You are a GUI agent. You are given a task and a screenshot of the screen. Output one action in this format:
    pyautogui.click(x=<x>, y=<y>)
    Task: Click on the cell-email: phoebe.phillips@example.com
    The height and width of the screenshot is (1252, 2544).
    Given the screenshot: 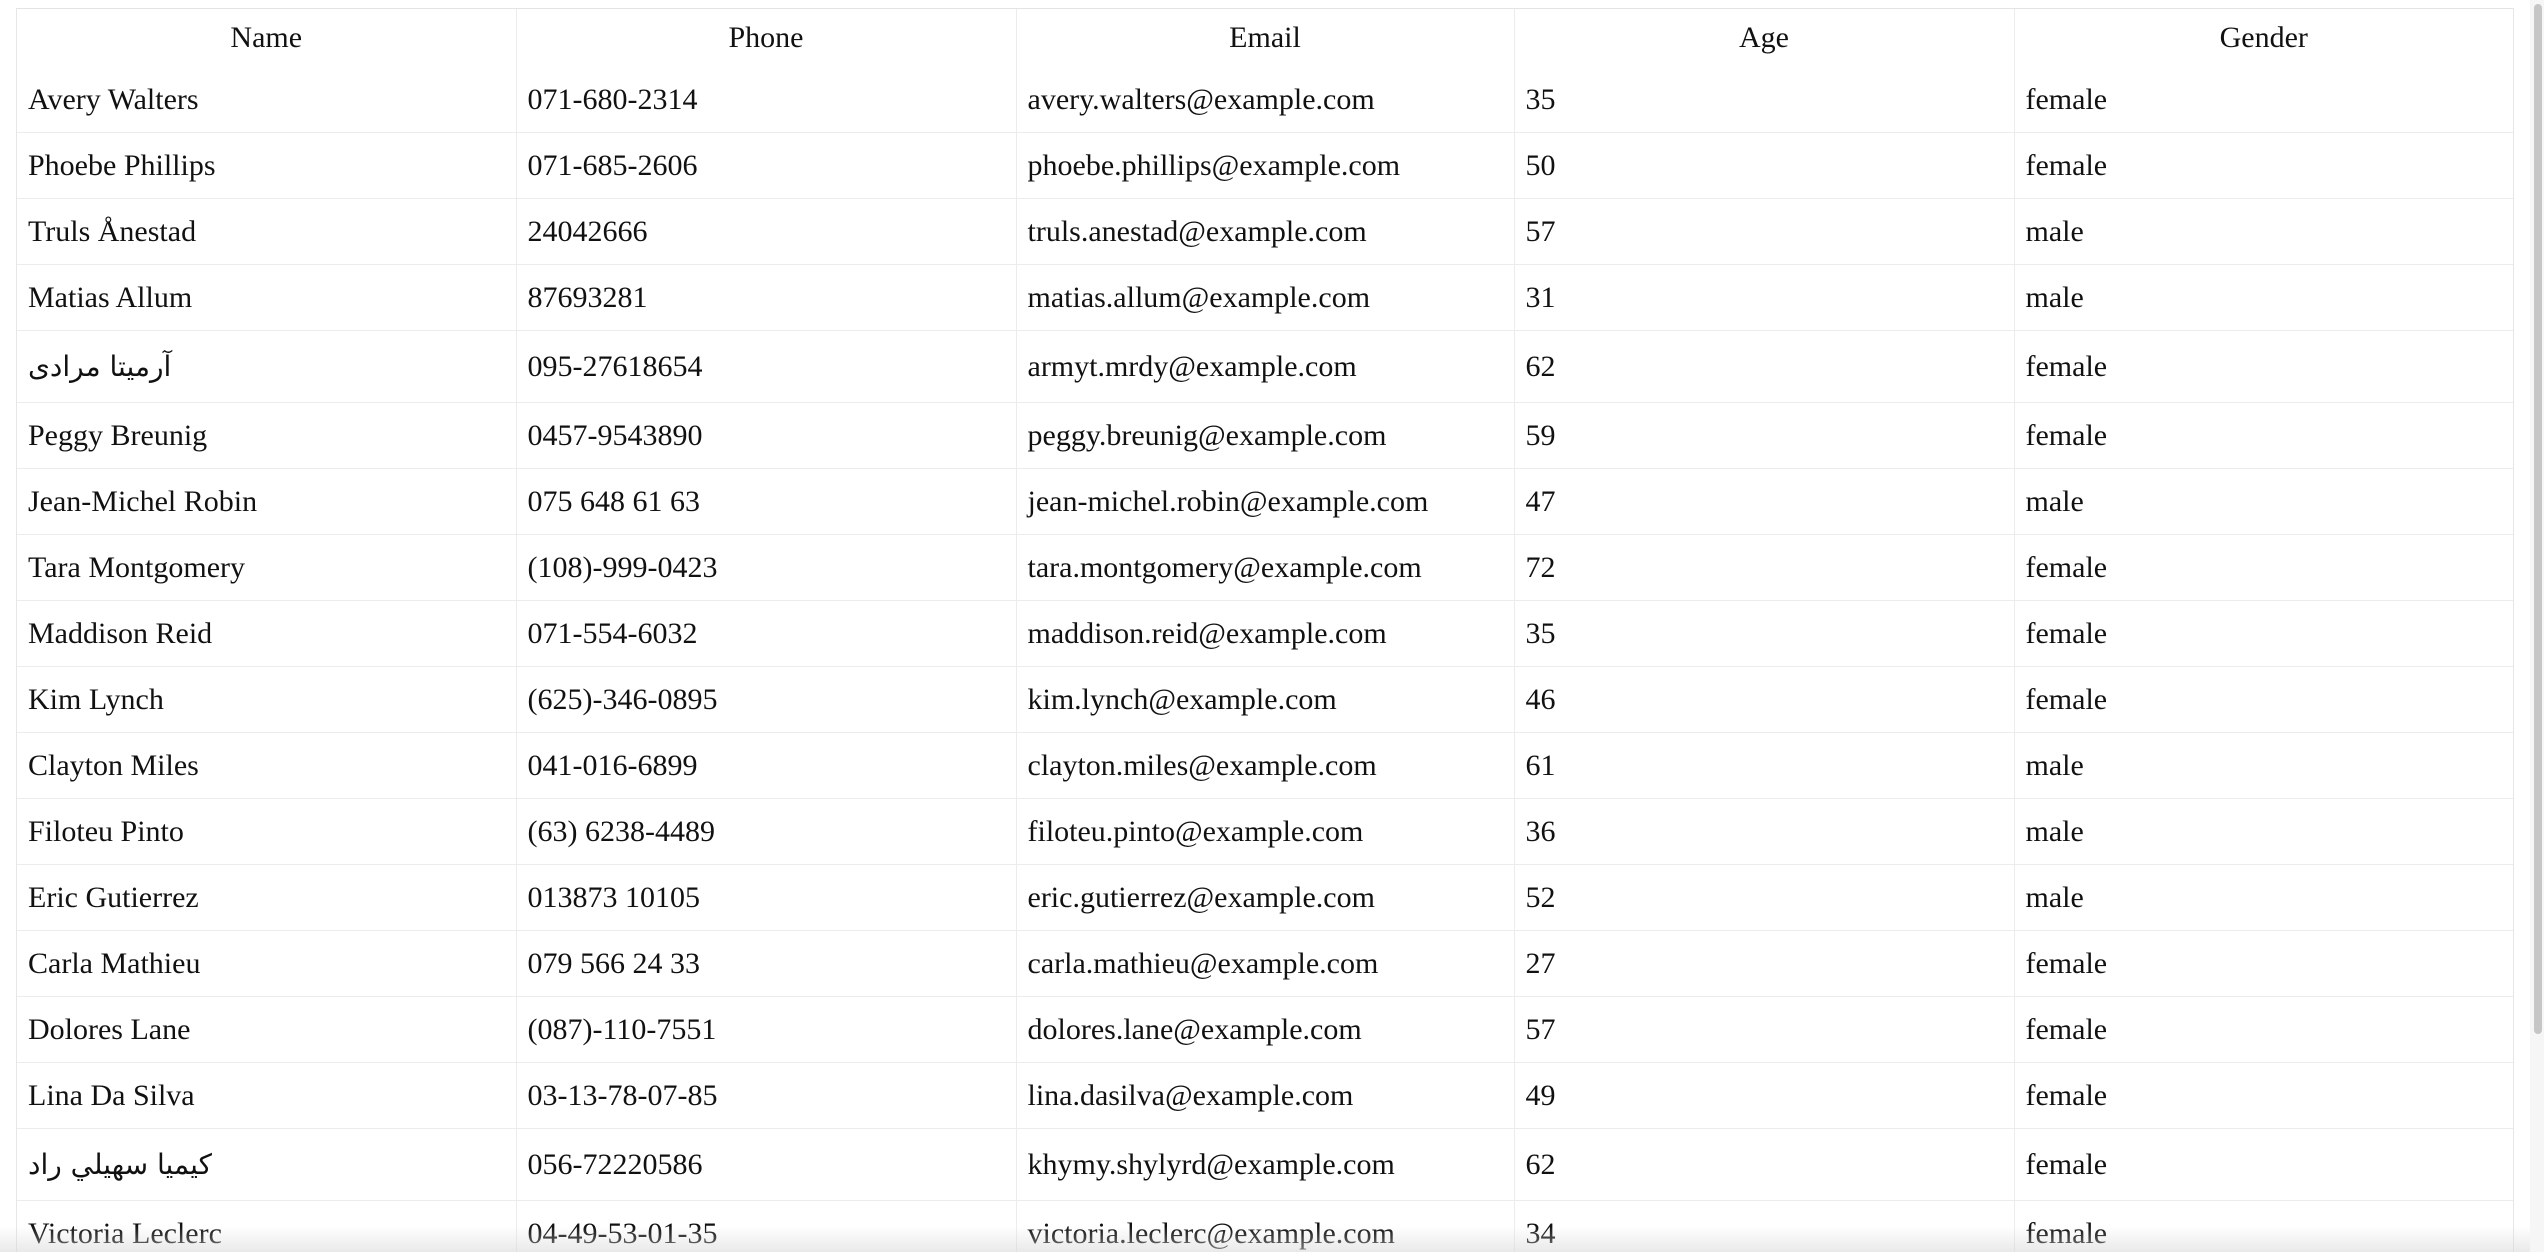 What is the action you would take?
    pyautogui.click(x=1264, y=165)
    